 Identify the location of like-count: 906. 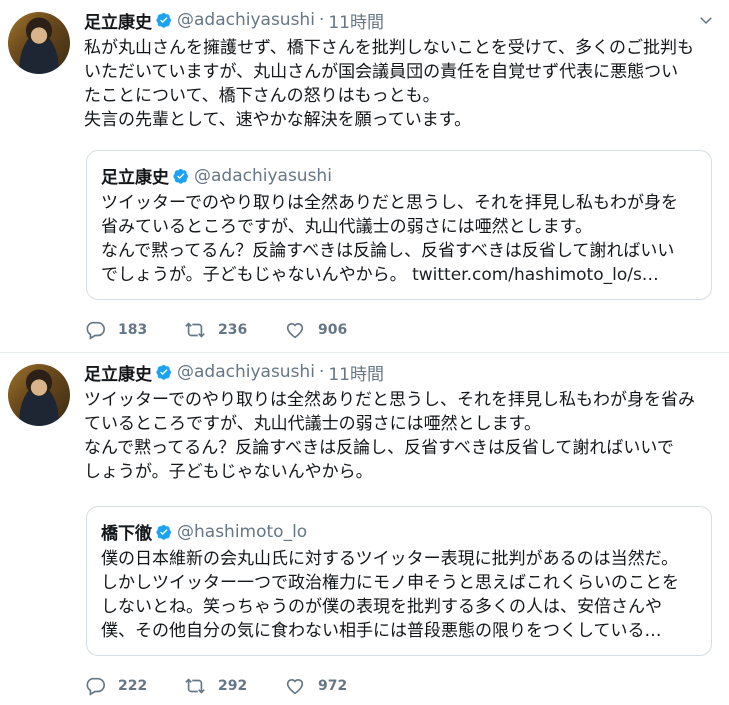
(333, 330).